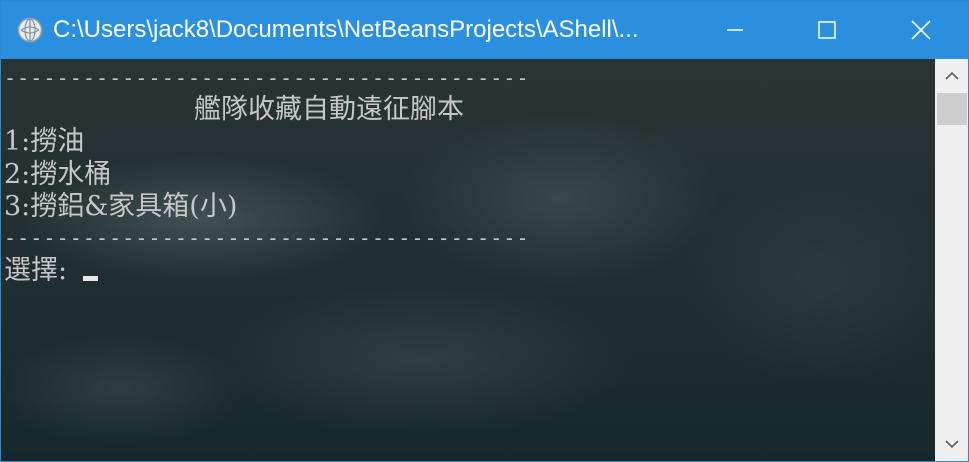 The image size is (969, 462). I want to click on close-button, so click(921, 30).